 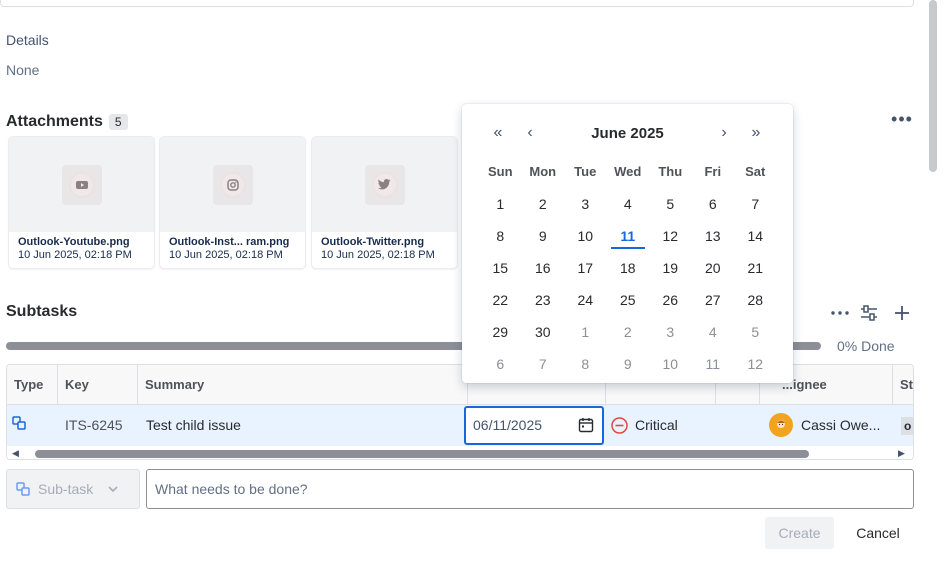 What do you see at coordinates (713, 171) in the screenshot?
I see `weekday-header: Fri` at bounding box center [713, 171].